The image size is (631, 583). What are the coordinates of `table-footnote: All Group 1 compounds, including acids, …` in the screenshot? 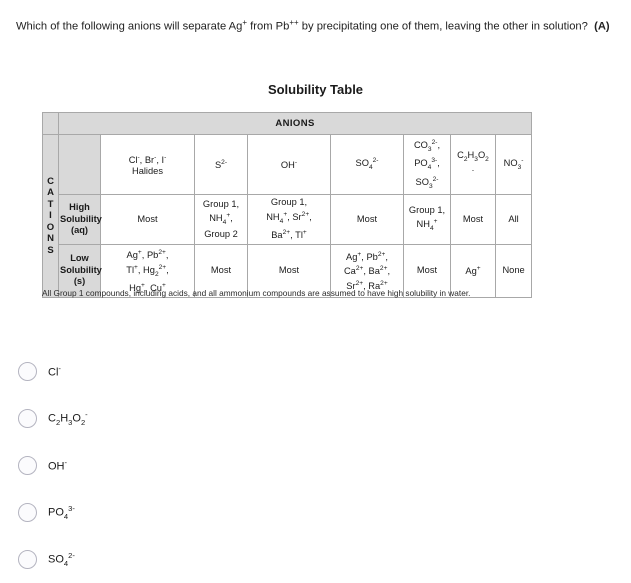 It's located at (256, 293).